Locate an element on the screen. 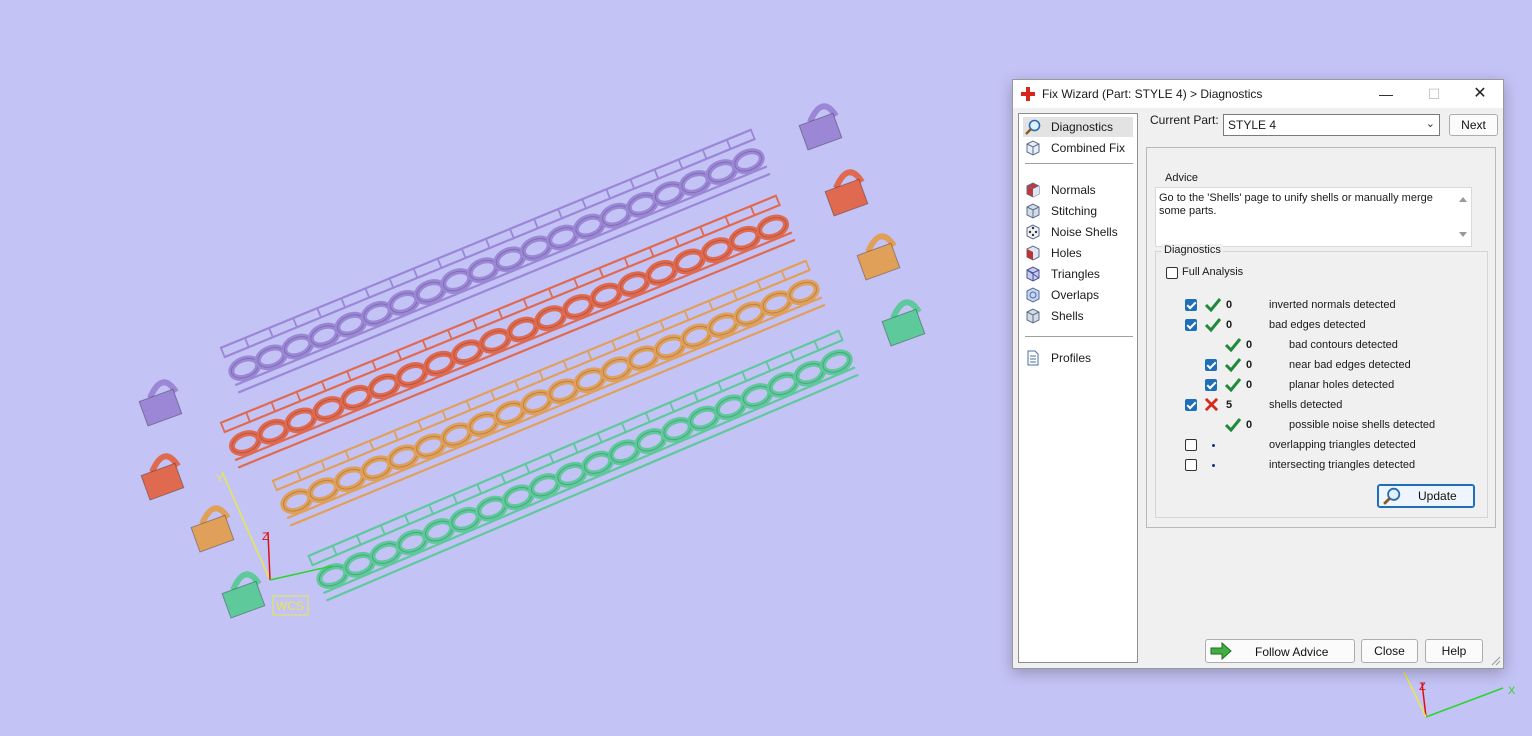  nav-label: Triangles is located at coordinates (1075, 274).